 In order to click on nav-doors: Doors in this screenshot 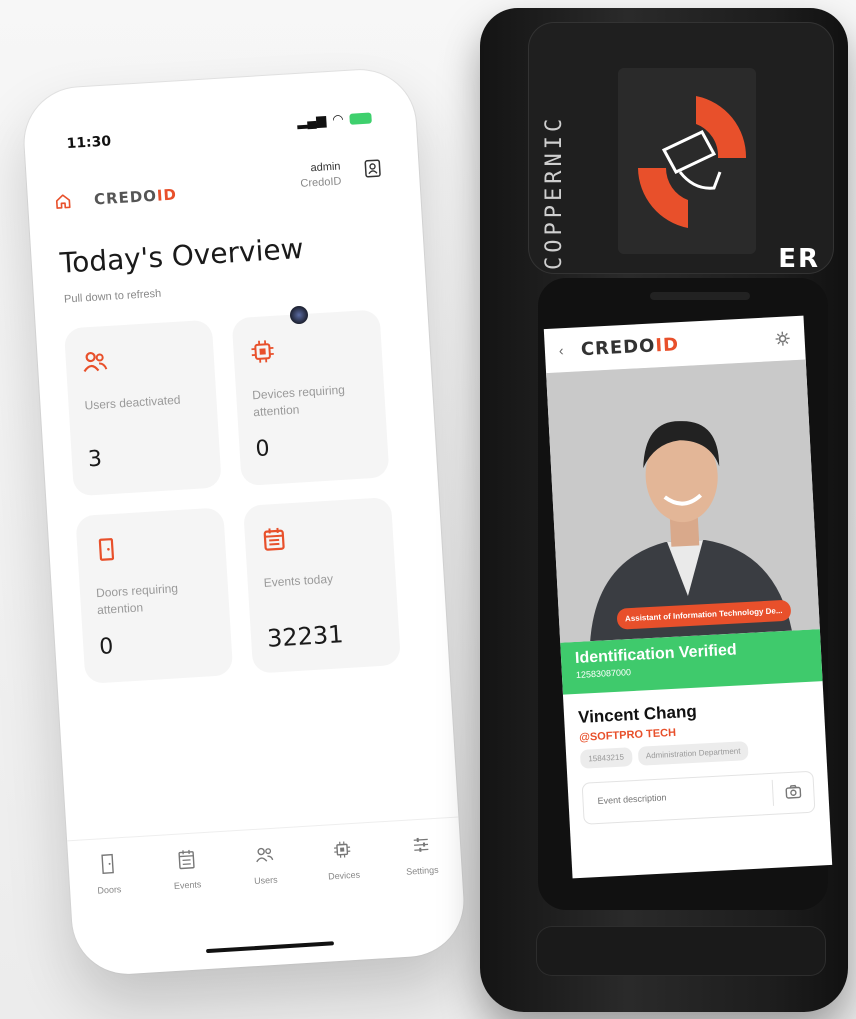, I will do `click(108, 874)`.